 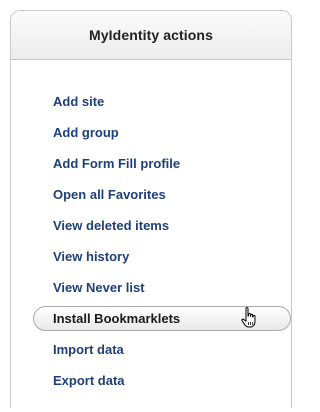 I want to click on action-open-all-favorites: Open all Favorites, so click(x=151, y=194).